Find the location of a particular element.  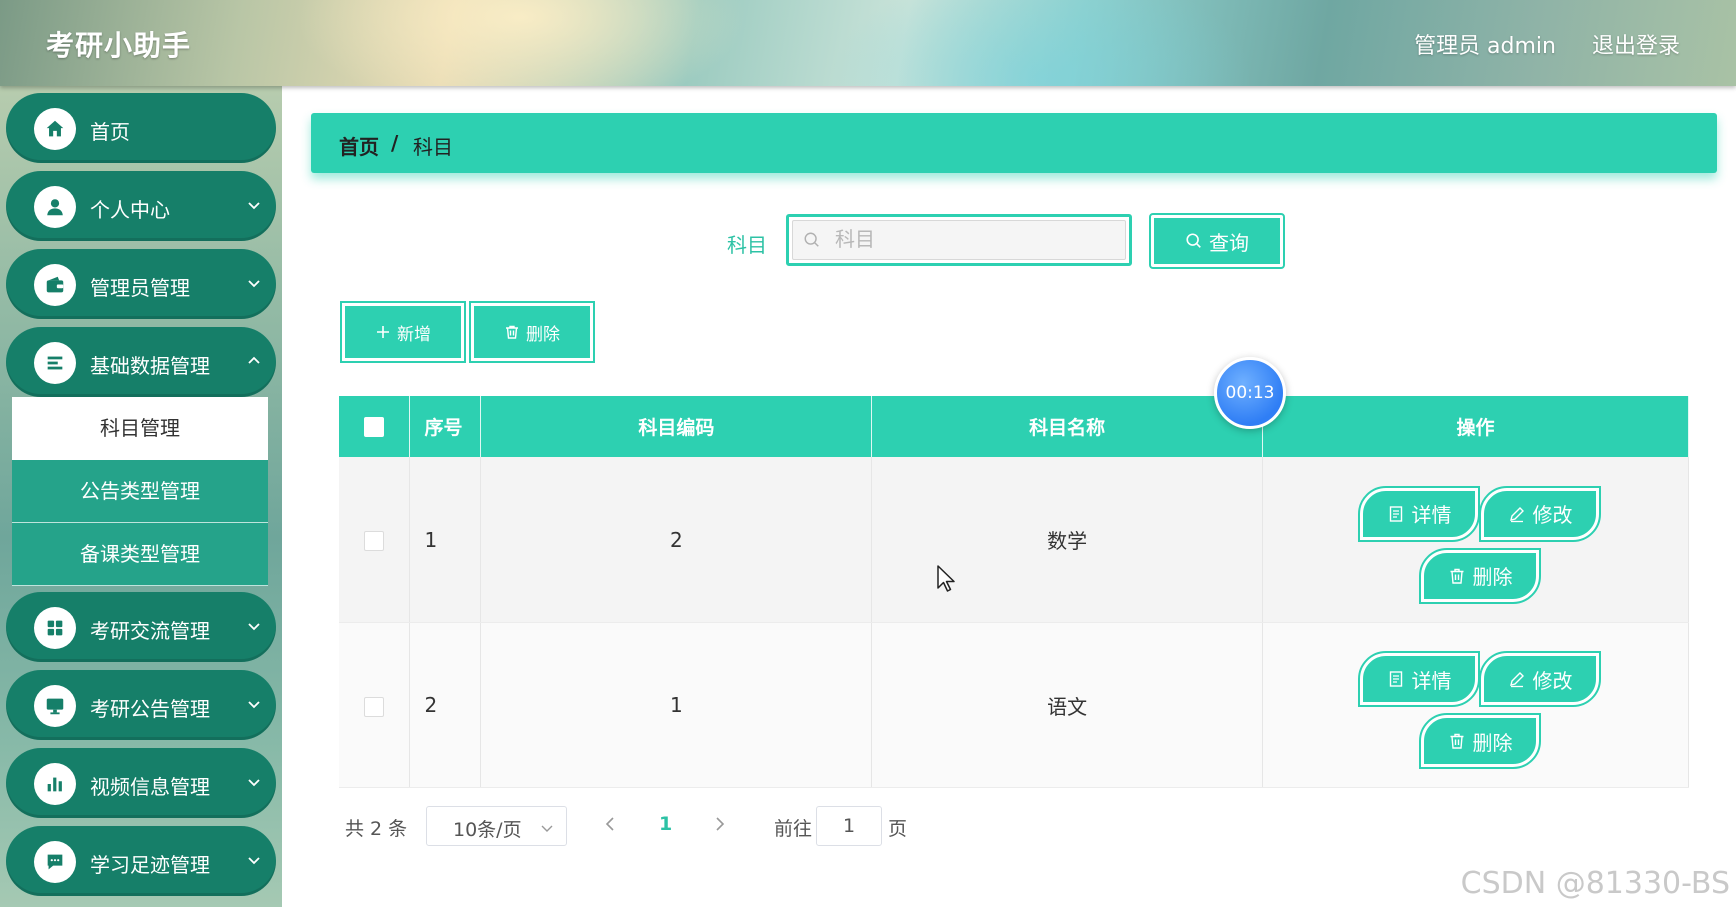

app-logo: 考研小助手 is located at coordinates (119, 45).